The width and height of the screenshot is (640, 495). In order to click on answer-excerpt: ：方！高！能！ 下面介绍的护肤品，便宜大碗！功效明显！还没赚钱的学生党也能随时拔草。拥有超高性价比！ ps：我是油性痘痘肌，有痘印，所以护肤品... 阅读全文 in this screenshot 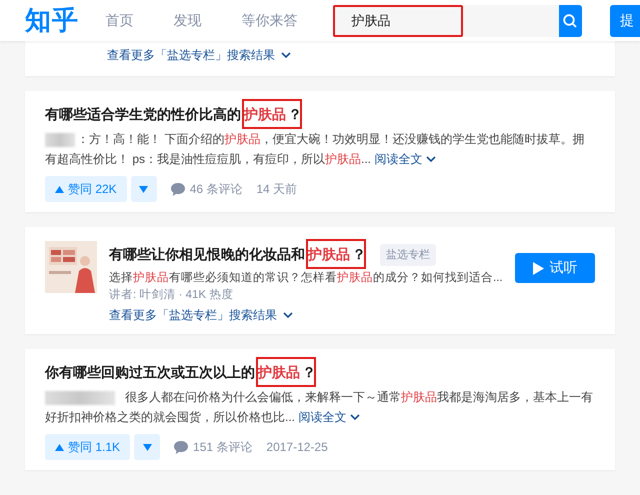, I will do `click(314, 149)`.